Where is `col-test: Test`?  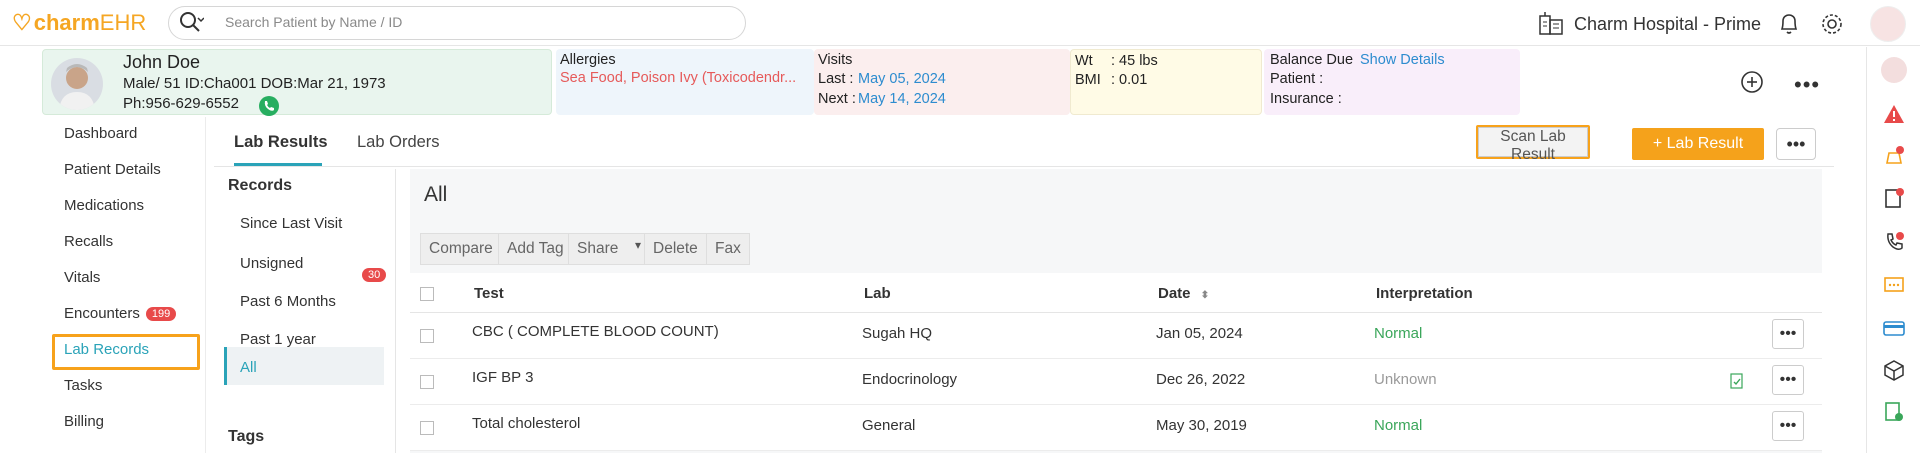 col-test: Test is located at coordinates (489, 293).